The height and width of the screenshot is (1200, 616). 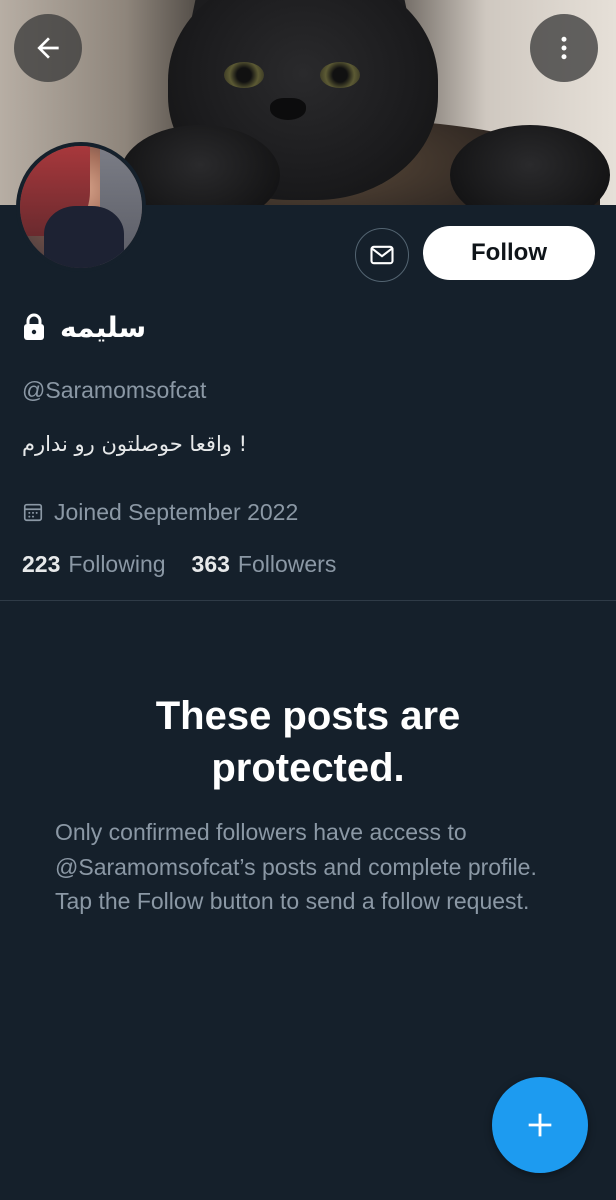 I want to click on back-button, so click(x=48, y=48).